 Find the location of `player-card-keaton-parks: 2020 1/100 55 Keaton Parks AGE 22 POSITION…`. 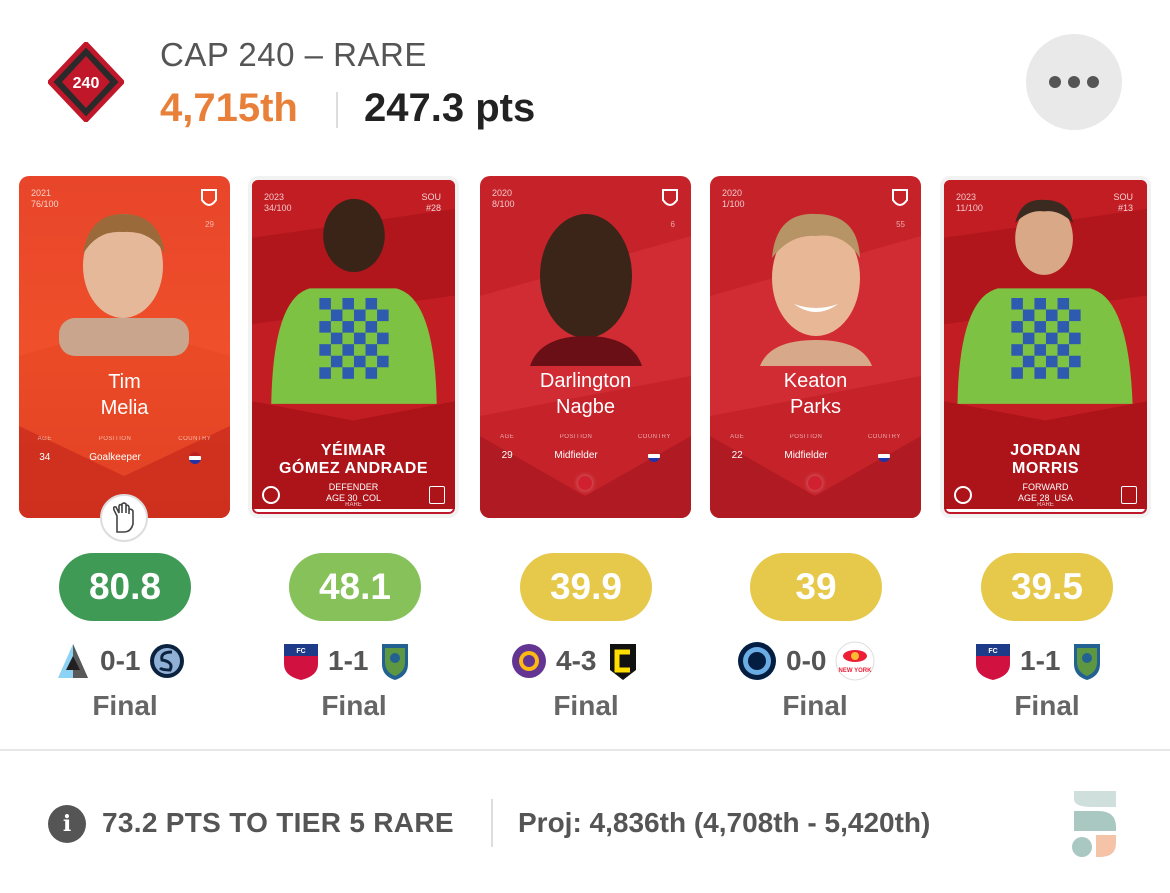

player-card-keaton-parks: 2020 1/100 55 Keaton Parks AGE 22 POSITION… is located at coordinates (815, 347).